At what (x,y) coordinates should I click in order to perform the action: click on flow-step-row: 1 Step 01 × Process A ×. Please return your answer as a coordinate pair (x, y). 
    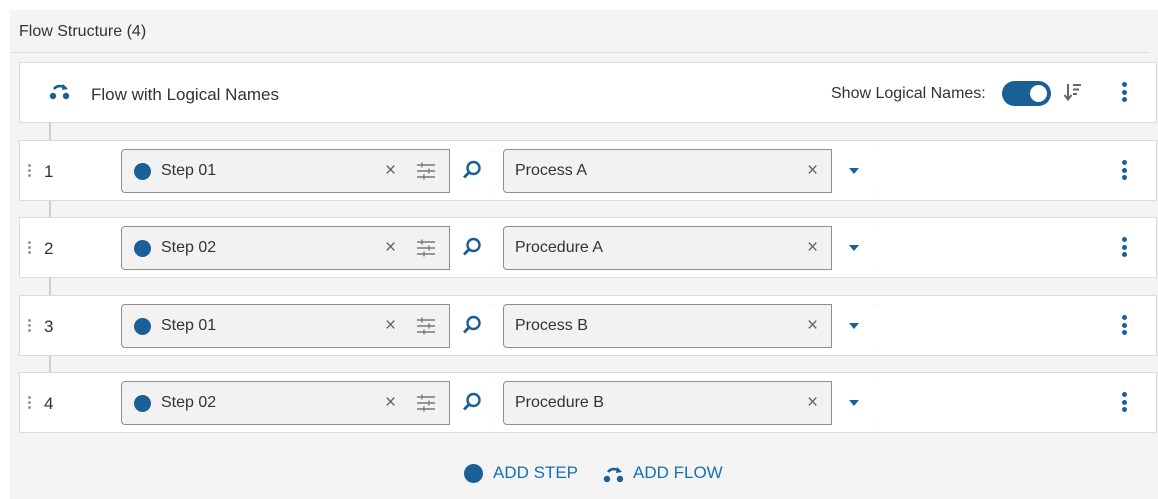
    Looking at the image, I should click on (588, 170).